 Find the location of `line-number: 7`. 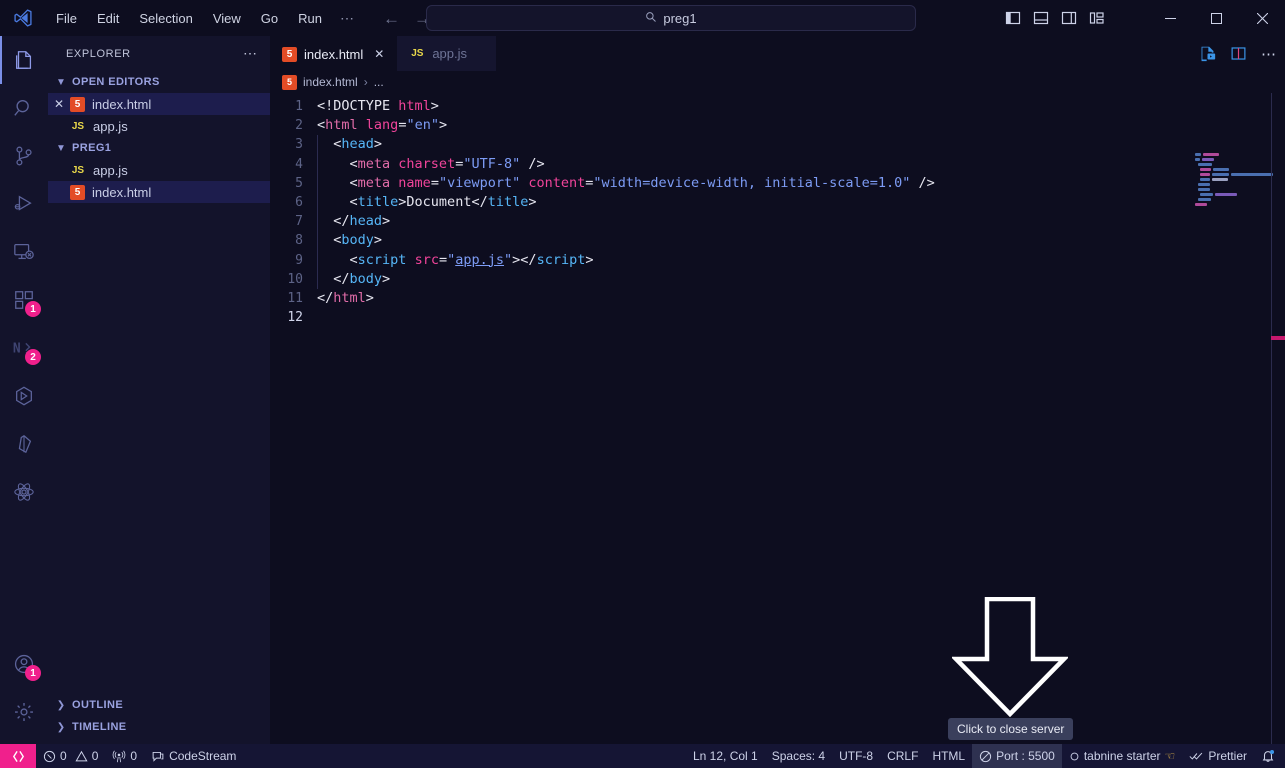

line-number: 7 is located at coordinates (299, 222).